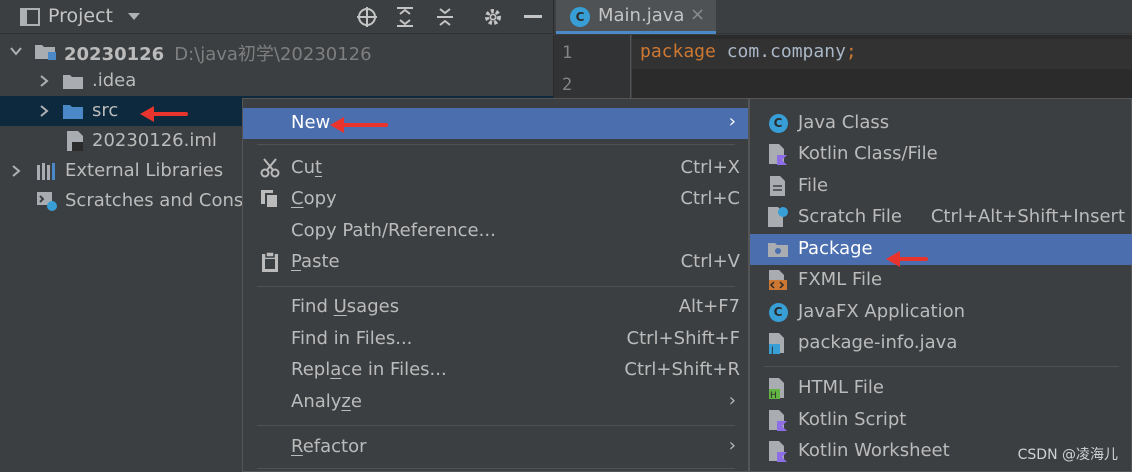  Describe the element at coordinates (495, 402) in the screenshot. I see `menu-item-analyze: Analyze ›` at that location.